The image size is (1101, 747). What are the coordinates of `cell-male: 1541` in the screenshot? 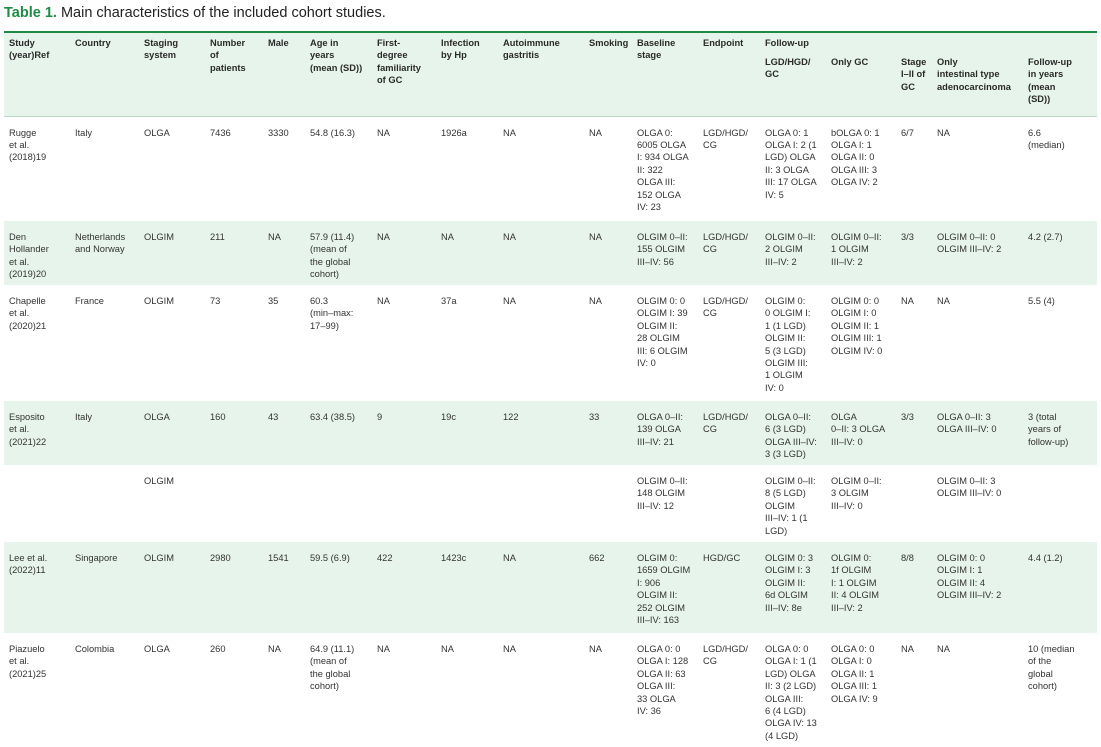 It's located at (278, 558).